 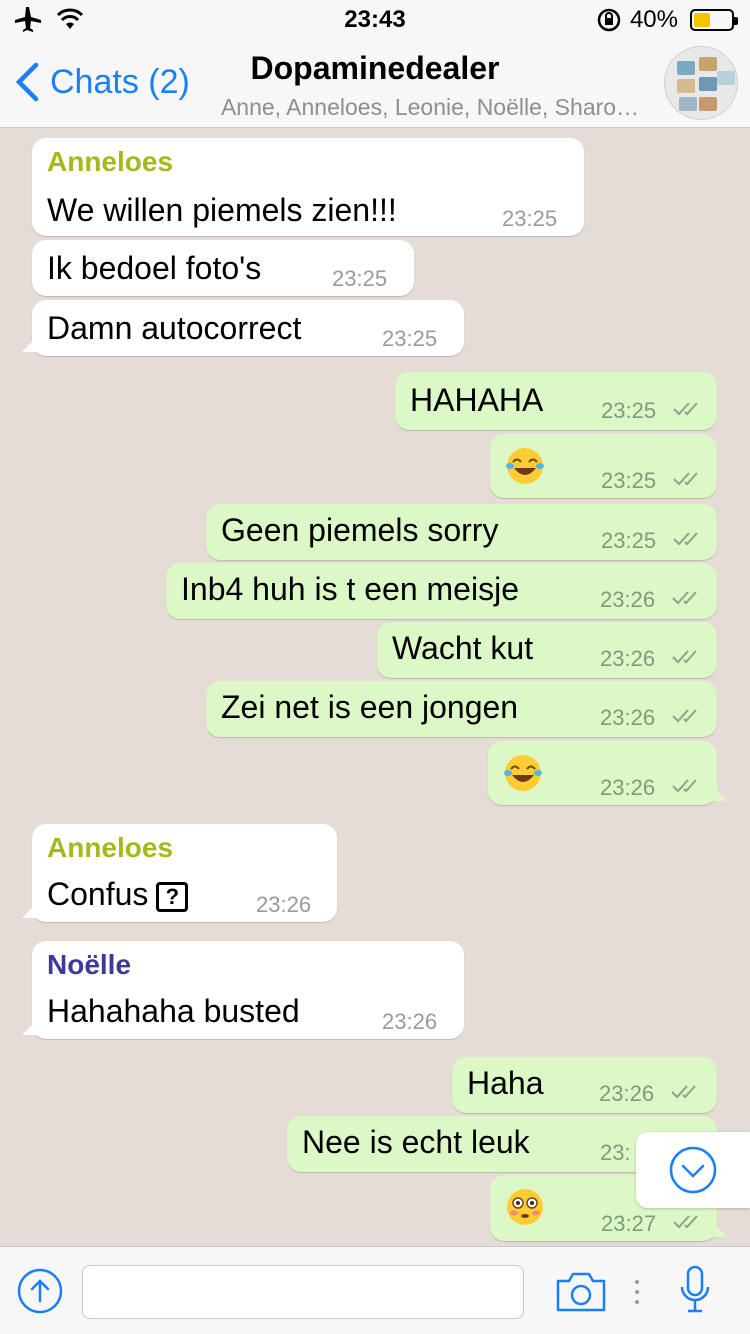 I want to click on message-text: Wacht kut, so click(x=463, y=648).